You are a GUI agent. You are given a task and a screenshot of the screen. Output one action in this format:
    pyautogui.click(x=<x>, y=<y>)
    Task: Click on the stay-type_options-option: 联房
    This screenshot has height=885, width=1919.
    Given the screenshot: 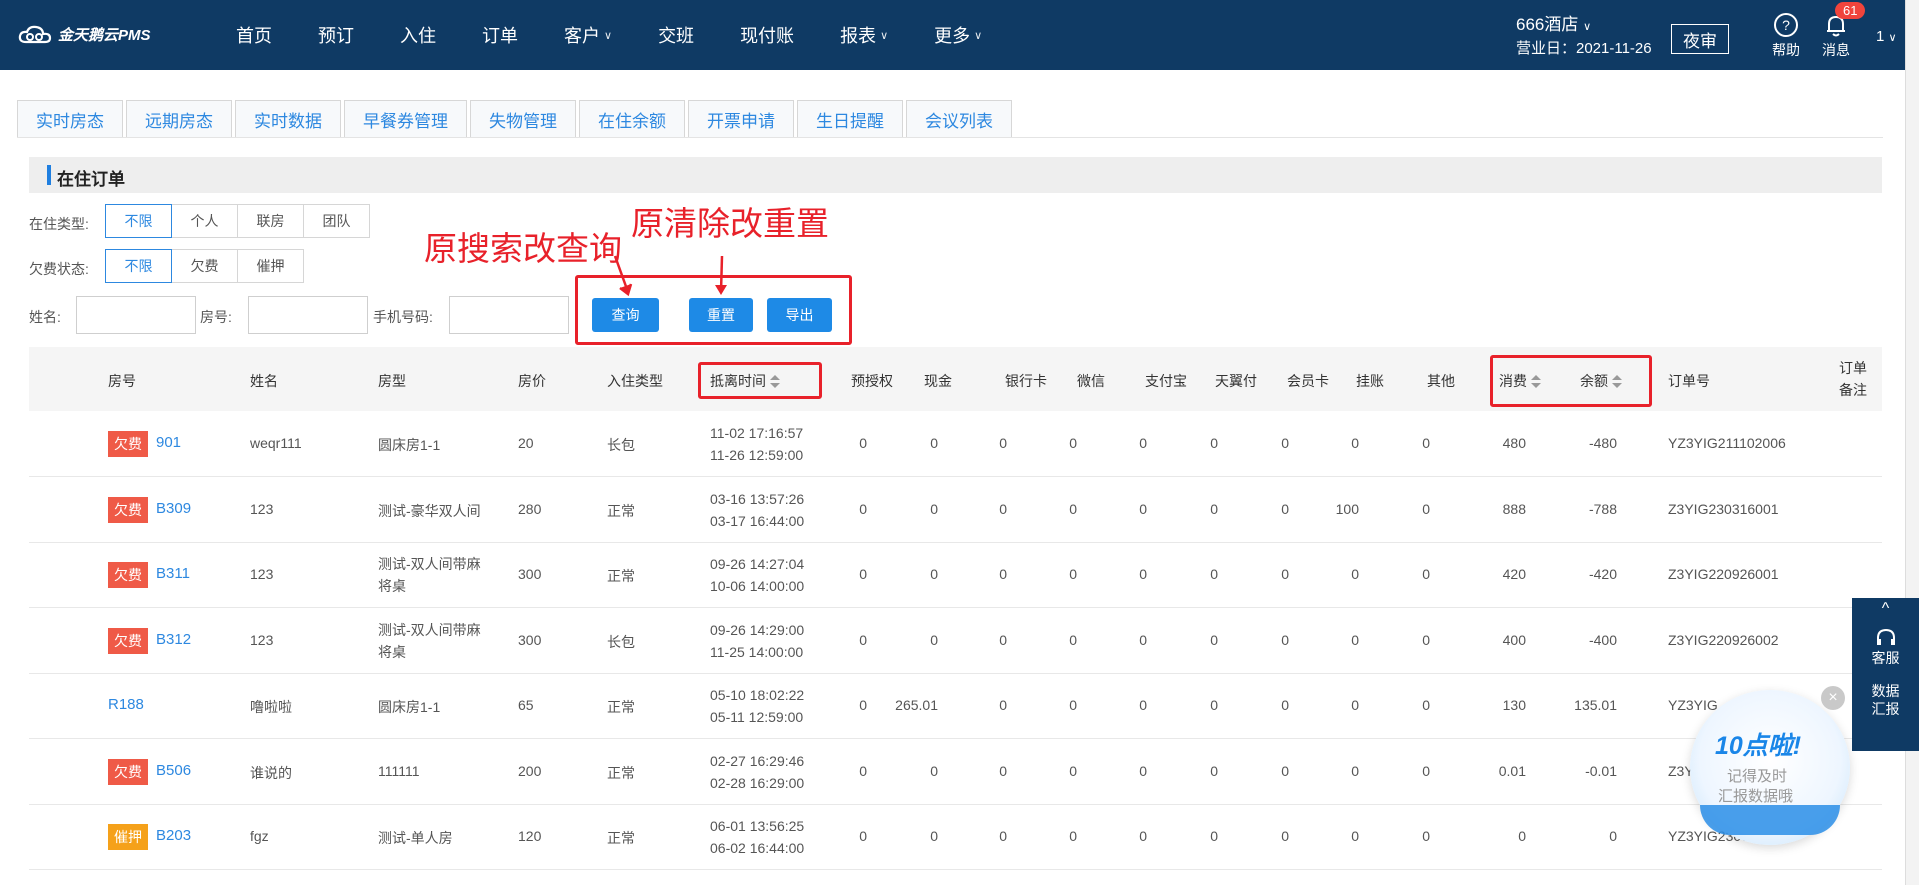 What is the action you would take?
    pyautogui.click(x=270, y=221)
    